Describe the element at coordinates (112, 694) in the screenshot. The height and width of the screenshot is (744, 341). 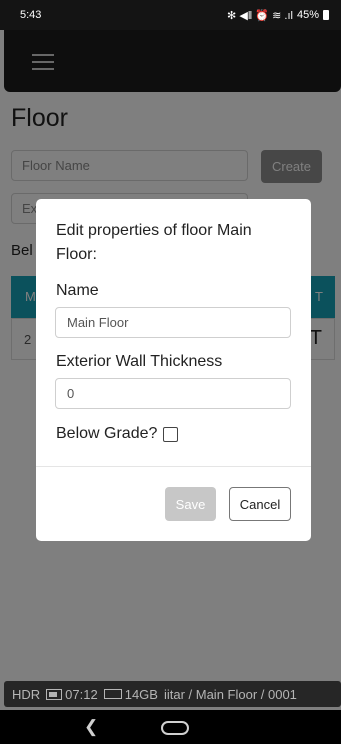
I see `storage-icon` at that location.